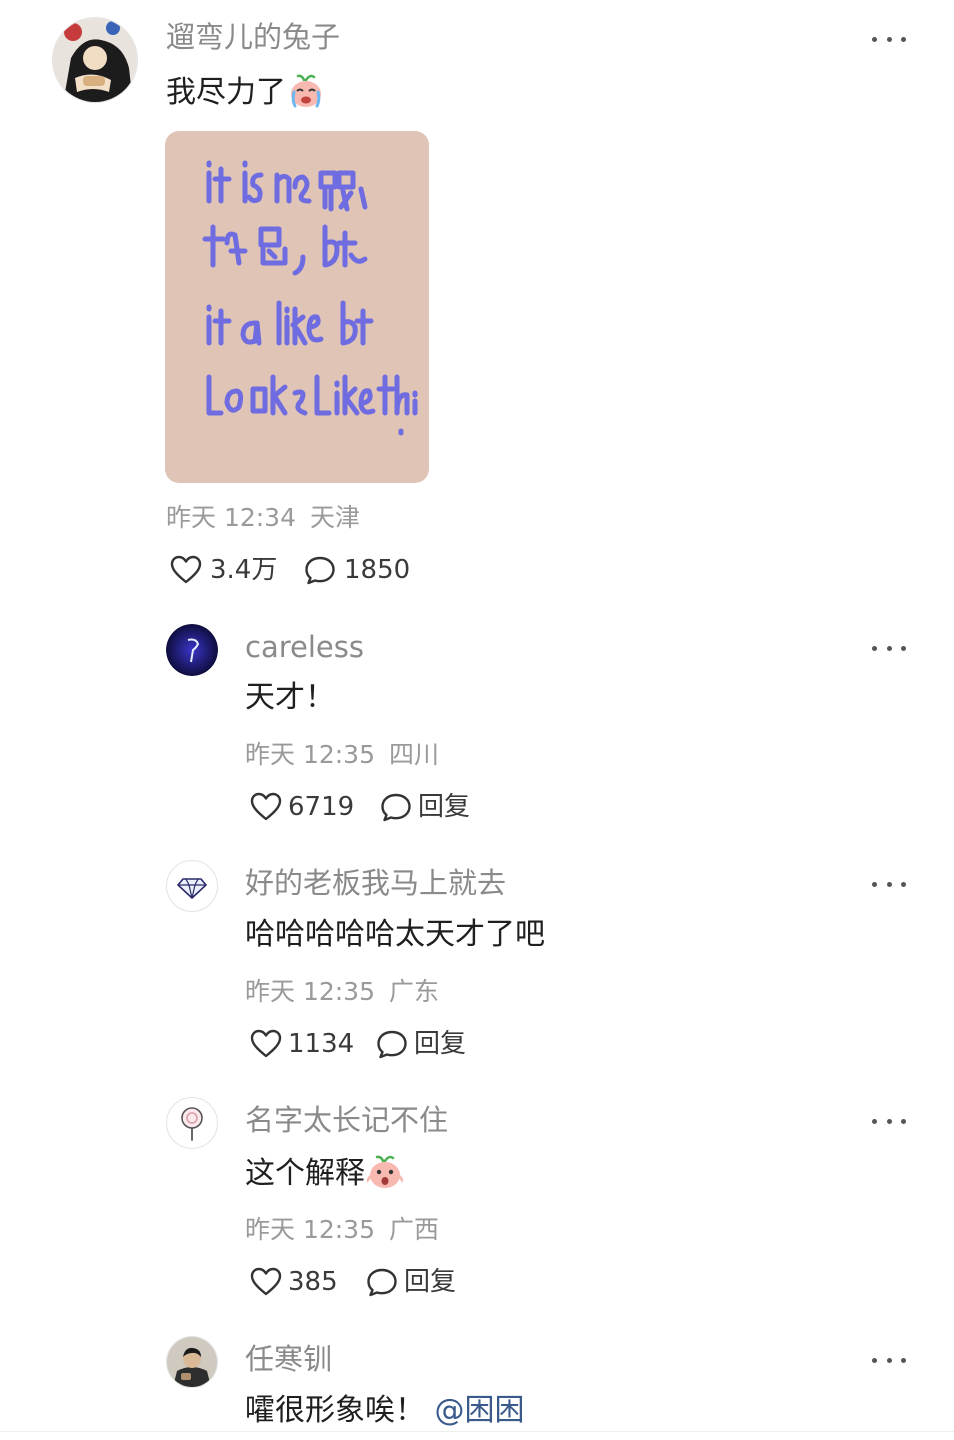 The height and width of the screenshot is (1440, 954). I want to click on shocked-peach-emoji-icon, so click(385, 1176).